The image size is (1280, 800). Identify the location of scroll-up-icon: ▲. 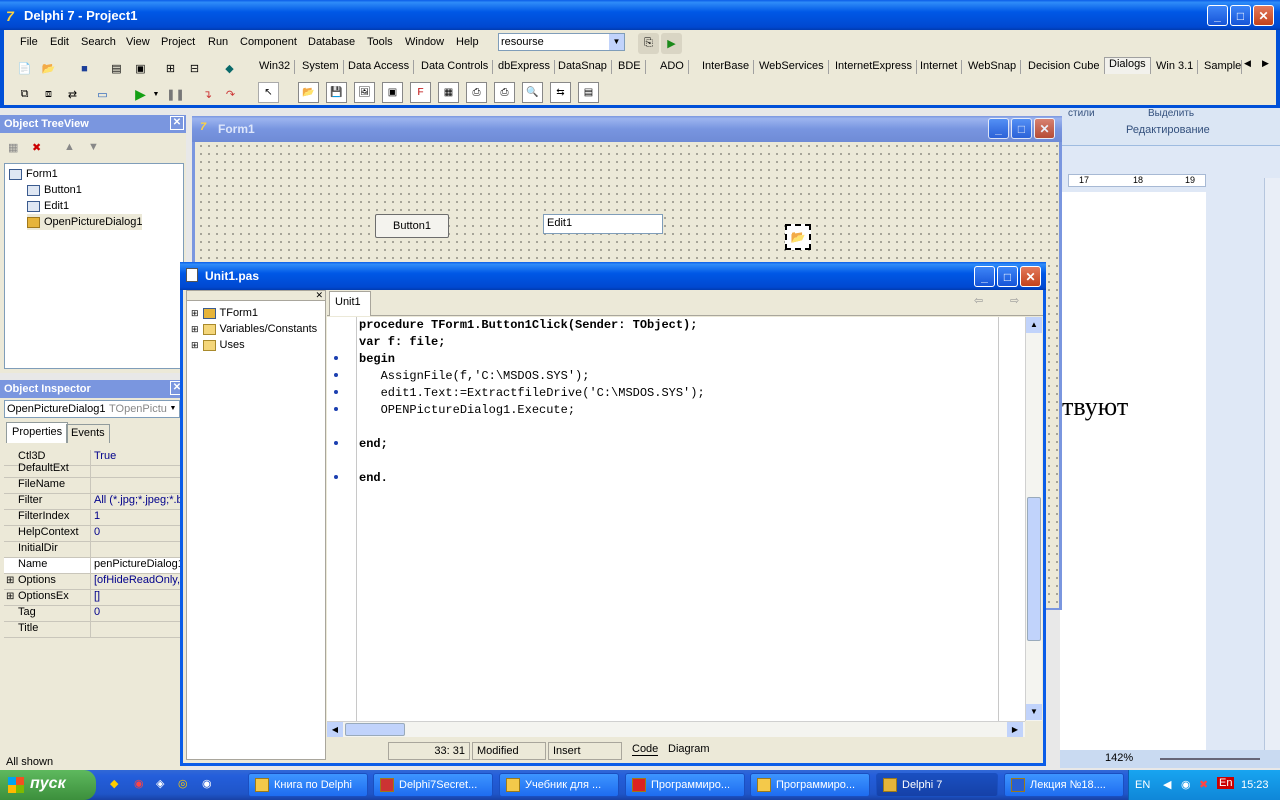
(1034, 325).